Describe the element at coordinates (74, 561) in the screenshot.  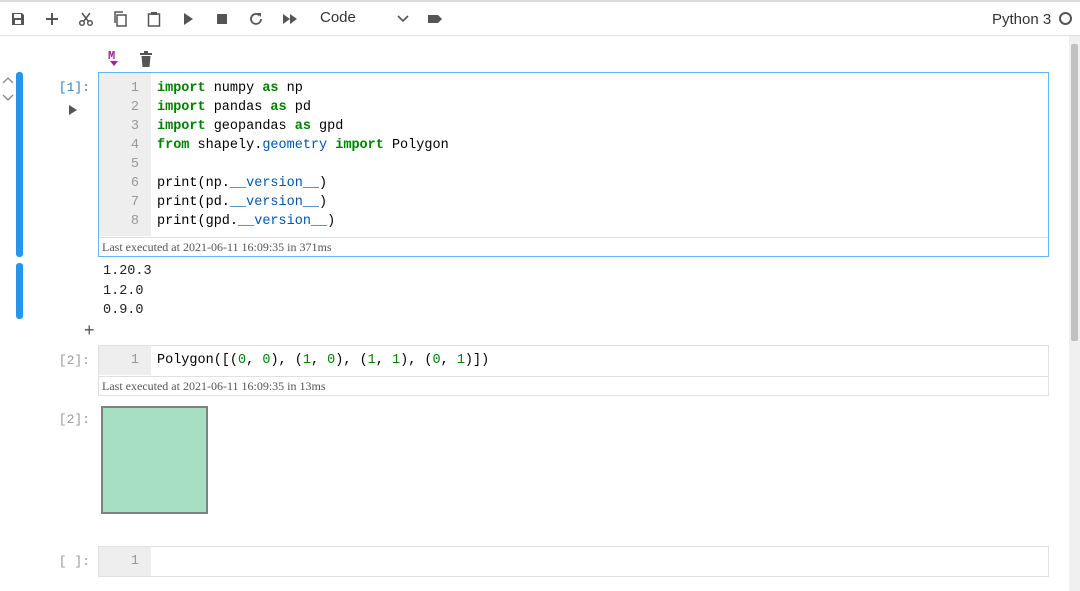
I see `input-prompt: [ ]:` at that location.